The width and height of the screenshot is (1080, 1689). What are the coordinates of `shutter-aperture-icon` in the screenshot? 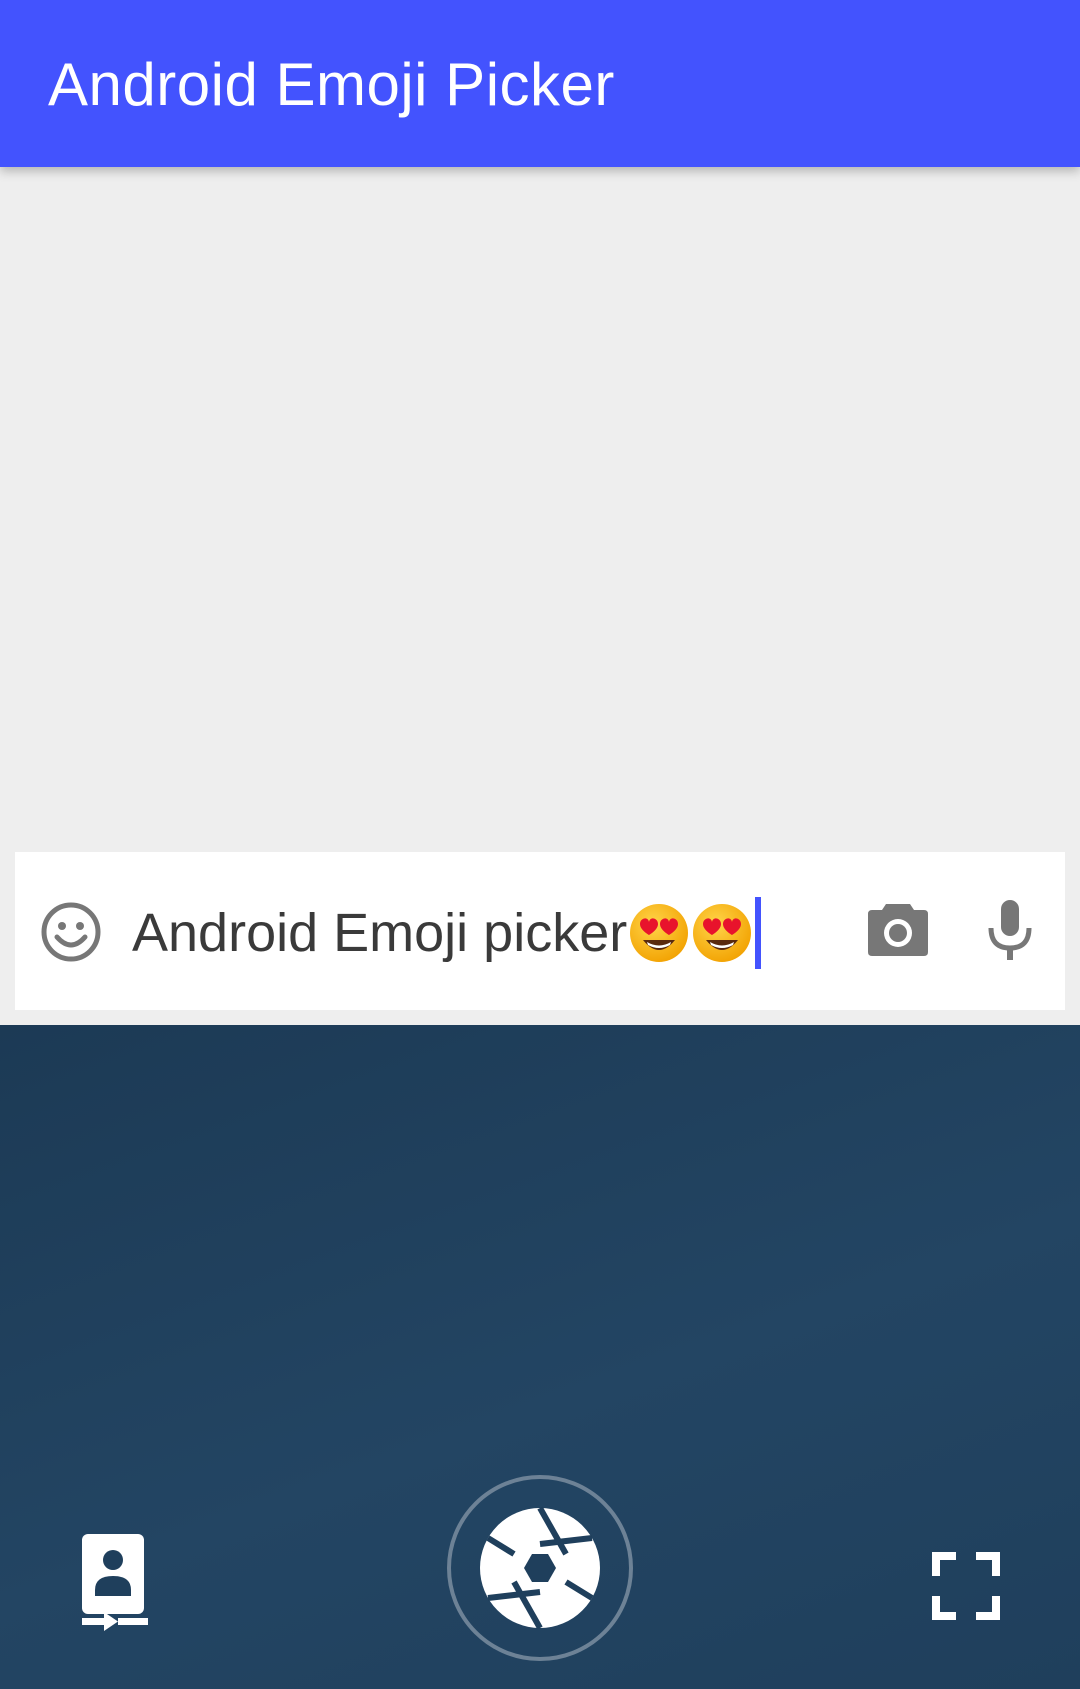 It's located at (540, 1568).